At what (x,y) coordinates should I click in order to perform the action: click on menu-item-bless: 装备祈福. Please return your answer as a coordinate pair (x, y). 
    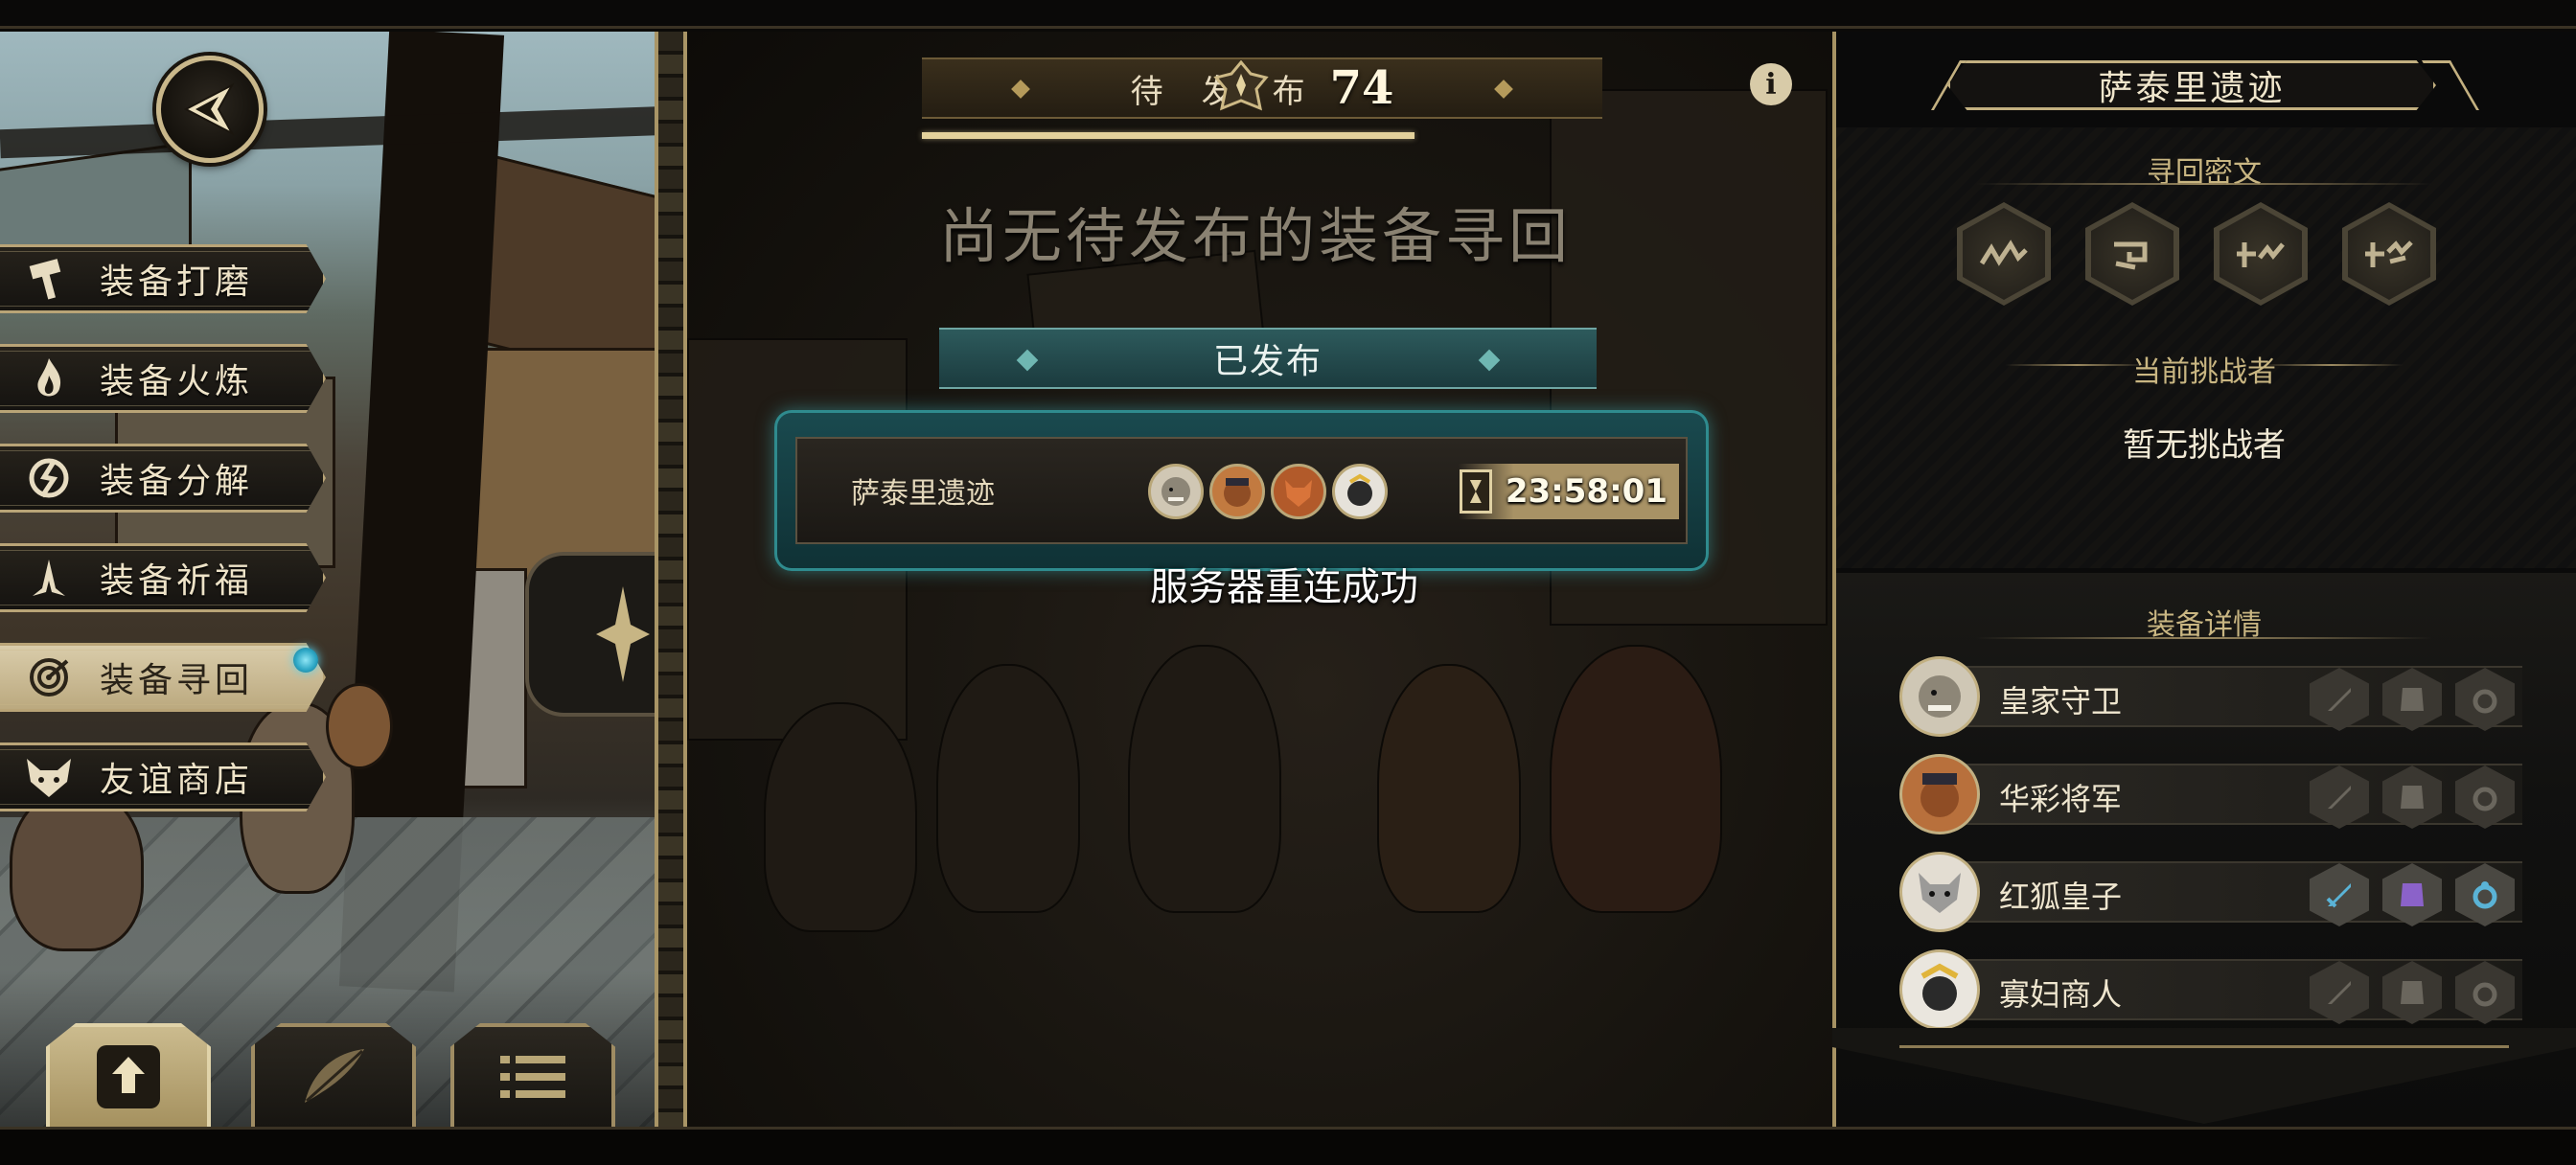
    Looking at the image, I should click on (163, 577).